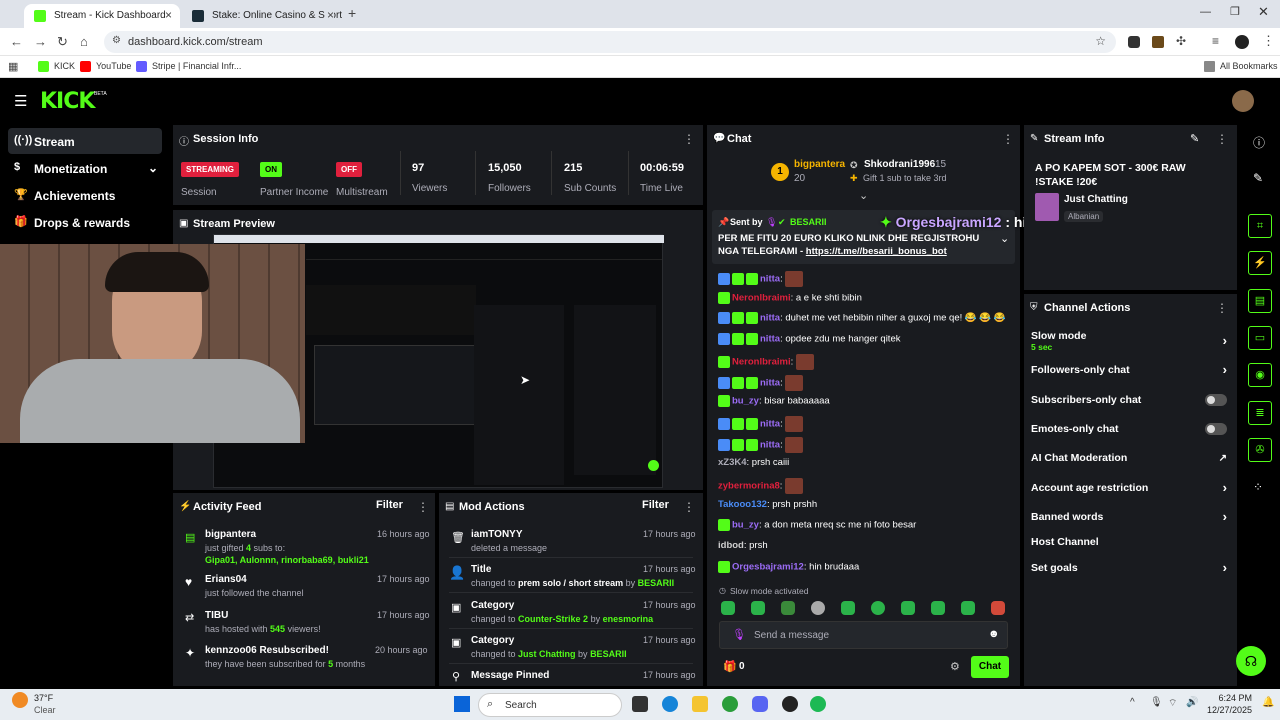  I want to click on chat-icon: ▭, so click(1260, 338).